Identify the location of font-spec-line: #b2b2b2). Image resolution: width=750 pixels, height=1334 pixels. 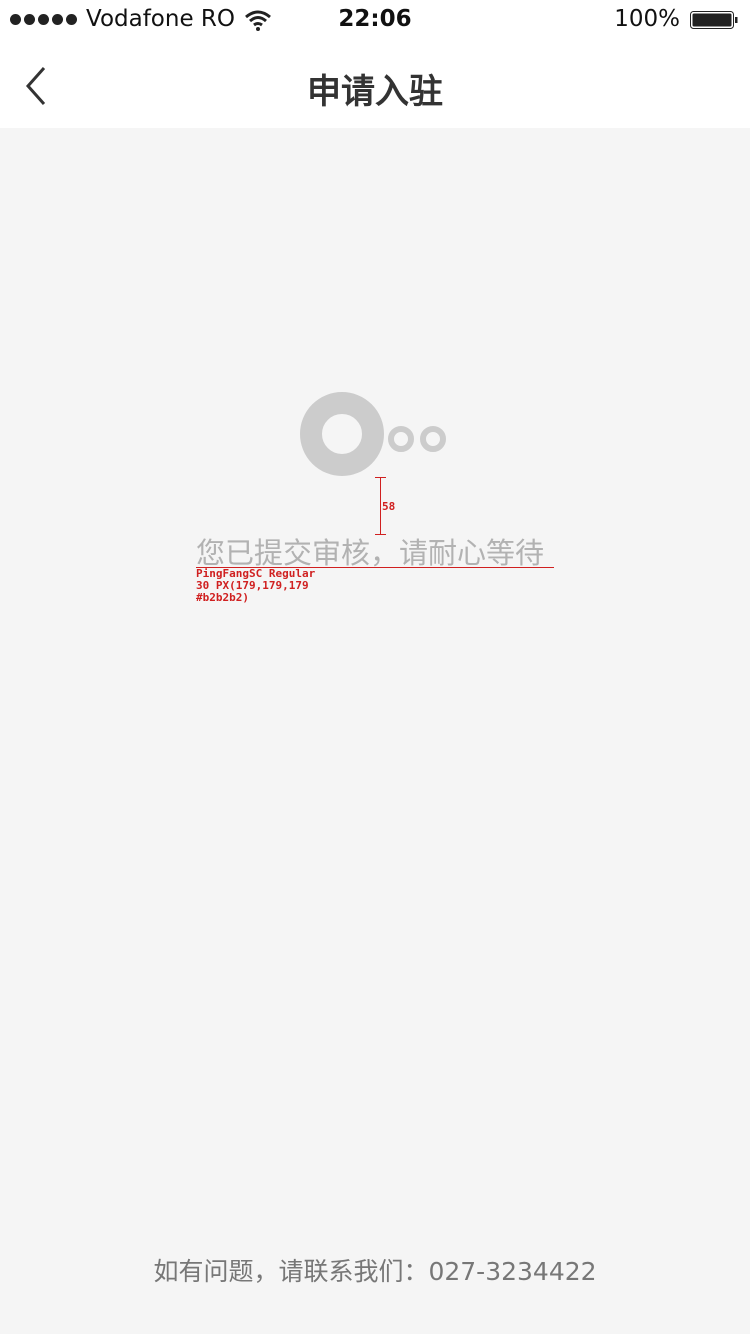
(222, 597).